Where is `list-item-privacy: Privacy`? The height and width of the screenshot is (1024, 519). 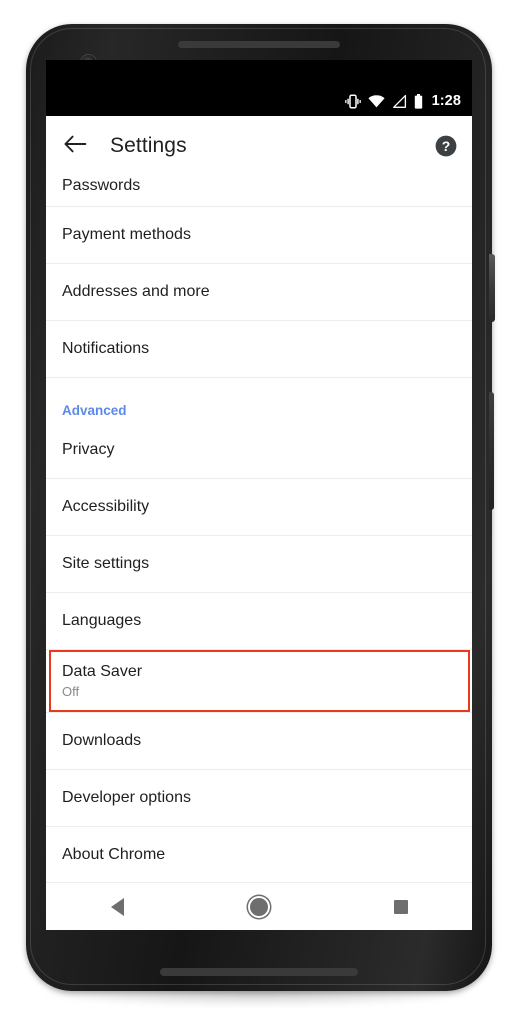 list-item-privacy: Privacy is located at coordinates (259, 450).